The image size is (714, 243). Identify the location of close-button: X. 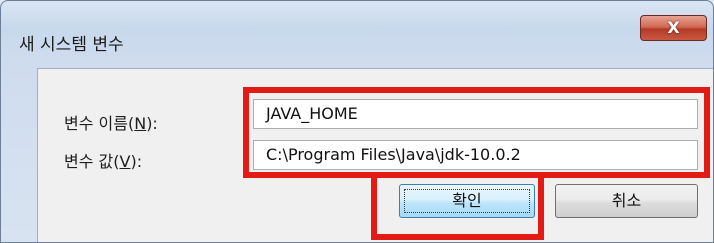
(673, 28).